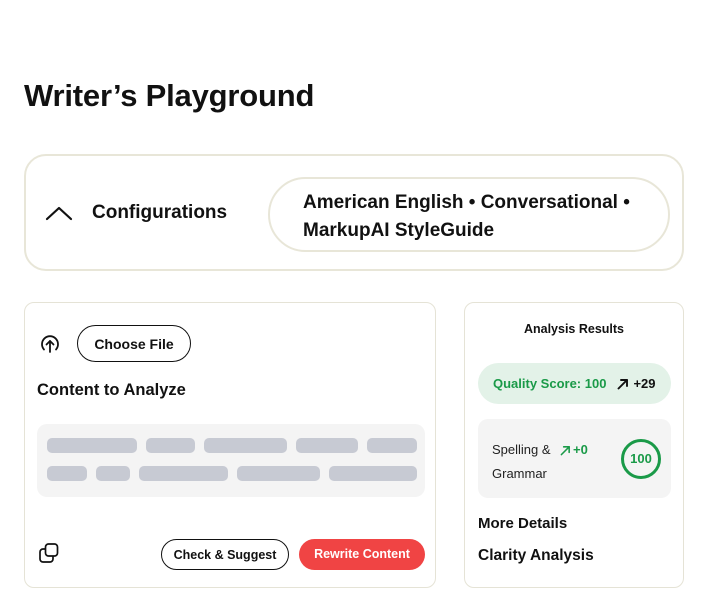 This screenshot has height=612, width=708. I want to click on spelling-grammar-delta: +0, so click(580, 449).